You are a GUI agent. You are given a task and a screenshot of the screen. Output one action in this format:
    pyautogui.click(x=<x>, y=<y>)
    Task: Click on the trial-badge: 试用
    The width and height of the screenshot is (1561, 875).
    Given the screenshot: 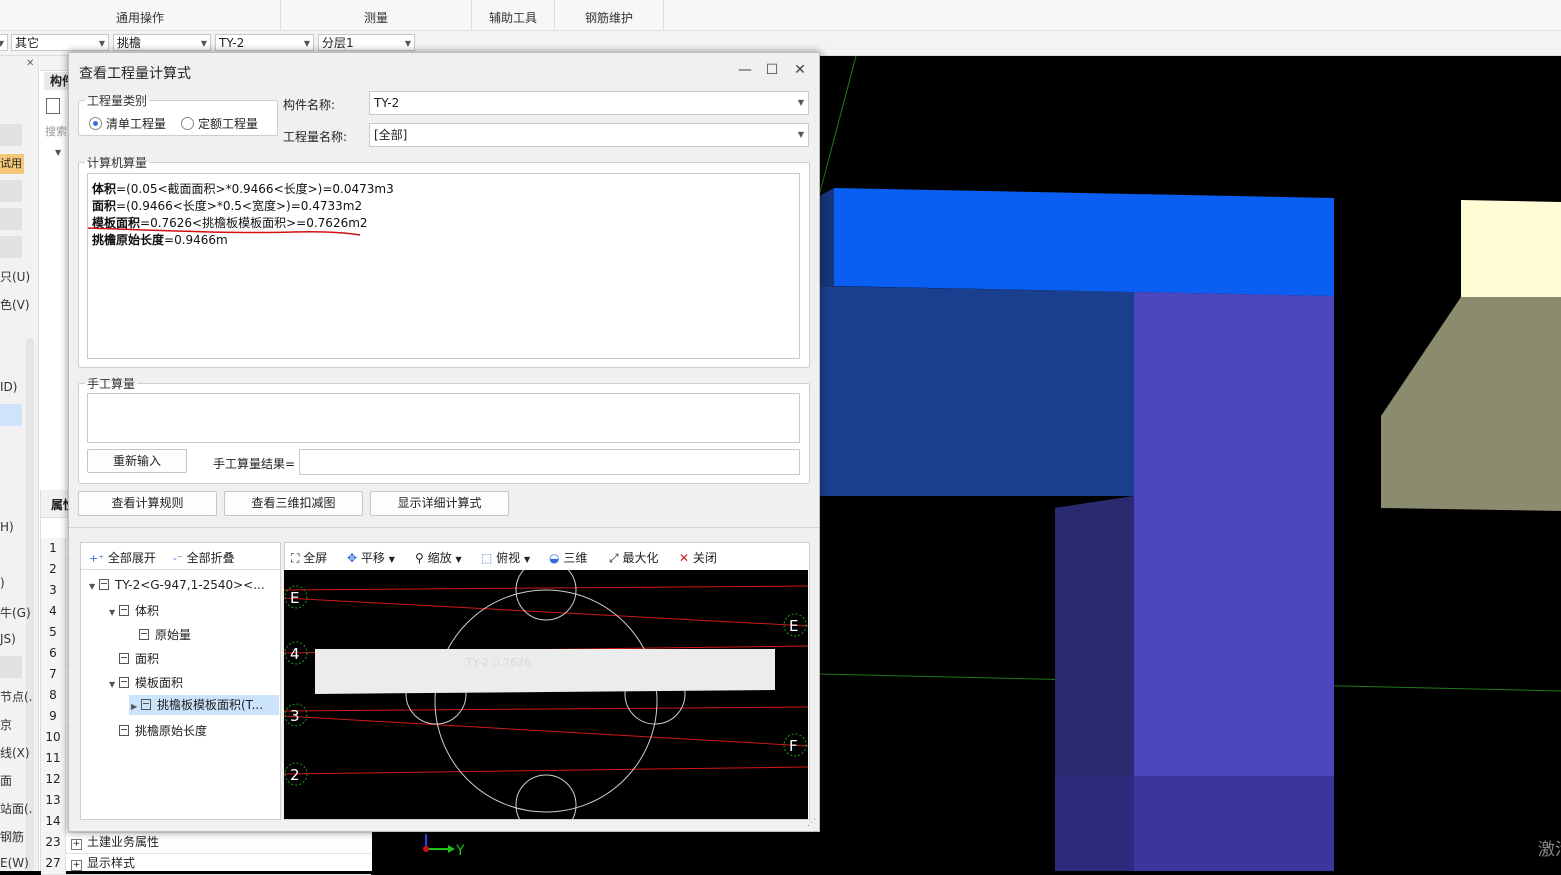 What is the action you would take?
    pyautogui.click(x=12, y=164)
    